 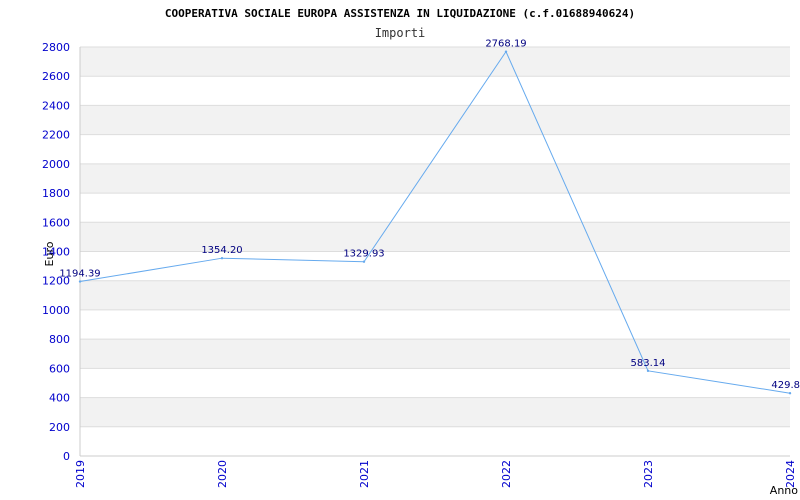 What do you see at coordinates (784, 490) in the screenshot?
I see `x-axis-label: Anno` at bounding box center [784, 490].